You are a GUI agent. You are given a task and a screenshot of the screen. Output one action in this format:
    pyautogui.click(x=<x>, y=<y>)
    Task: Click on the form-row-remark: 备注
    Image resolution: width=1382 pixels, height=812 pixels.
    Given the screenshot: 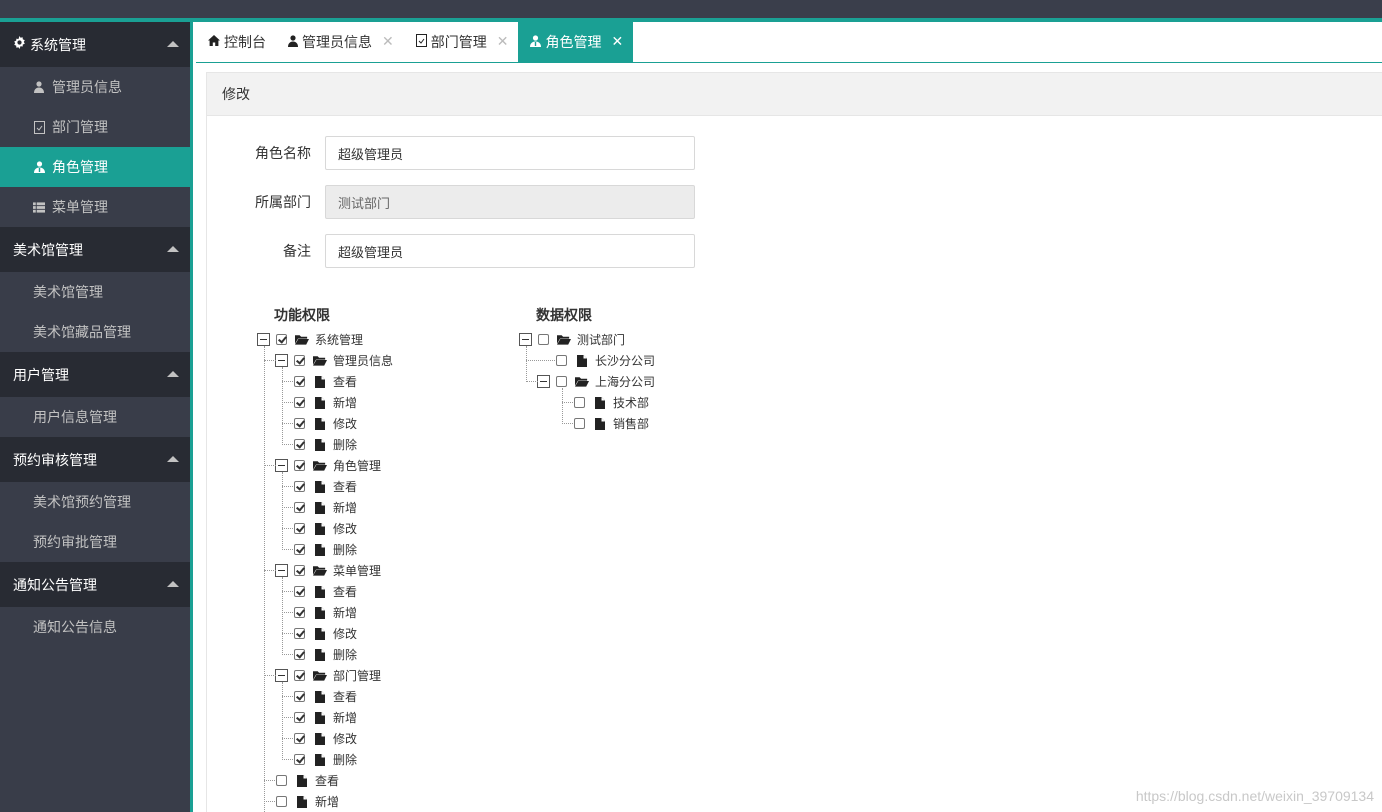 What is the action you would take?
    pyautogui.click(x=451, y=251)
    